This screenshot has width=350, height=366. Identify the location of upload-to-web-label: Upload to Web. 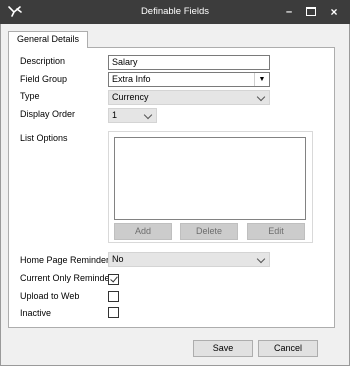
(50, 296).